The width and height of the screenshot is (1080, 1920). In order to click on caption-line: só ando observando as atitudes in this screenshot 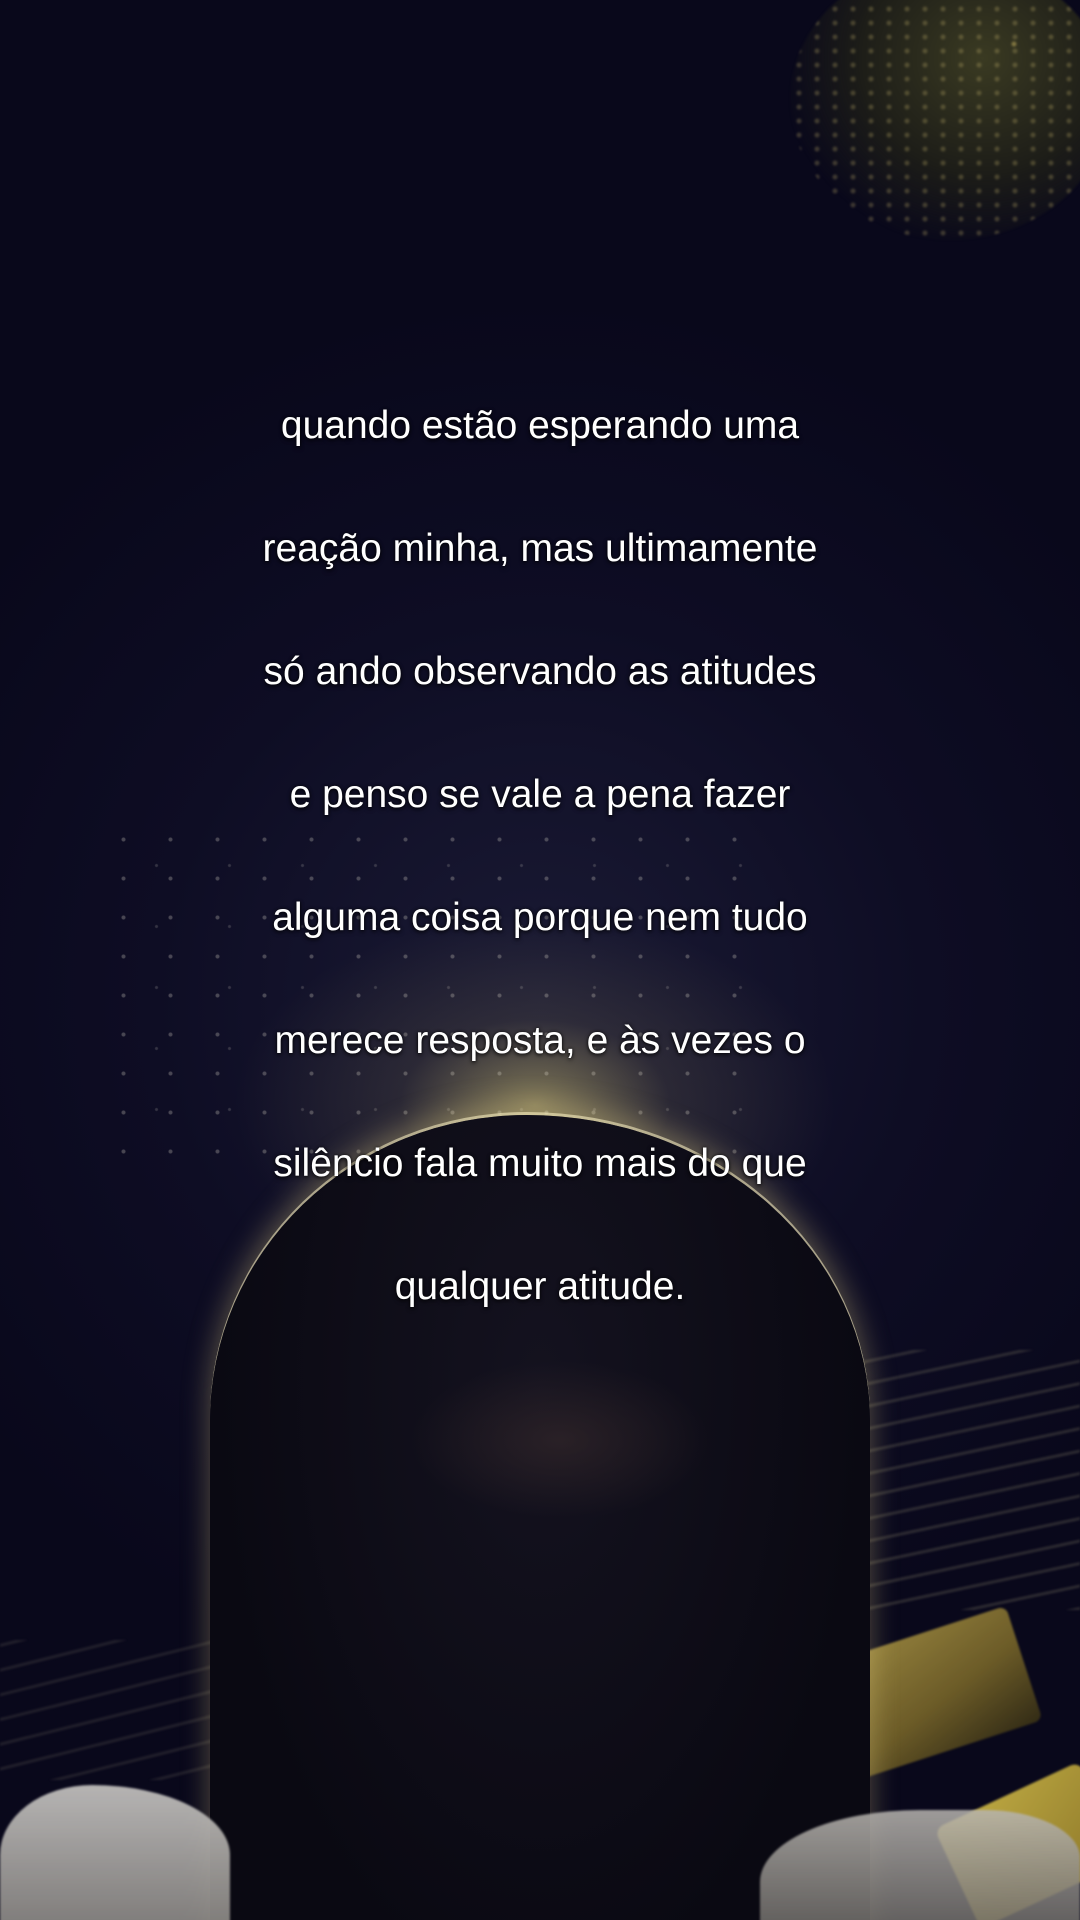, I will do `click(540, 671)`.